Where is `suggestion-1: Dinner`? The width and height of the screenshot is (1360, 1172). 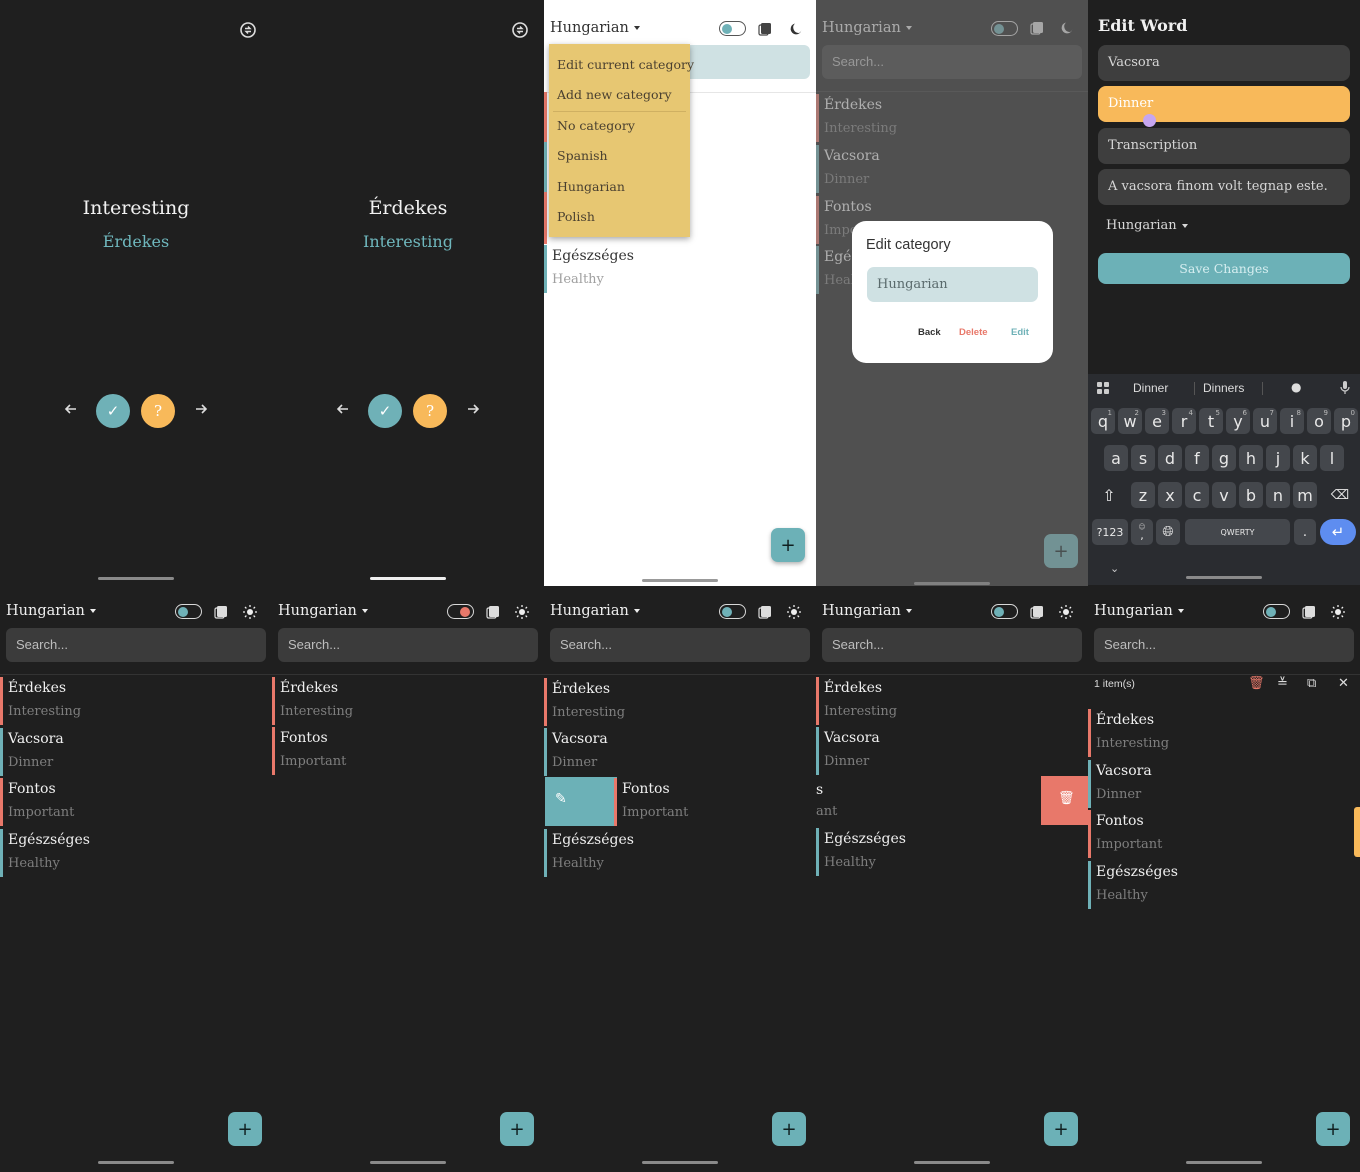
suggestion-1: Dinner is located at coordinates (1150, 388).